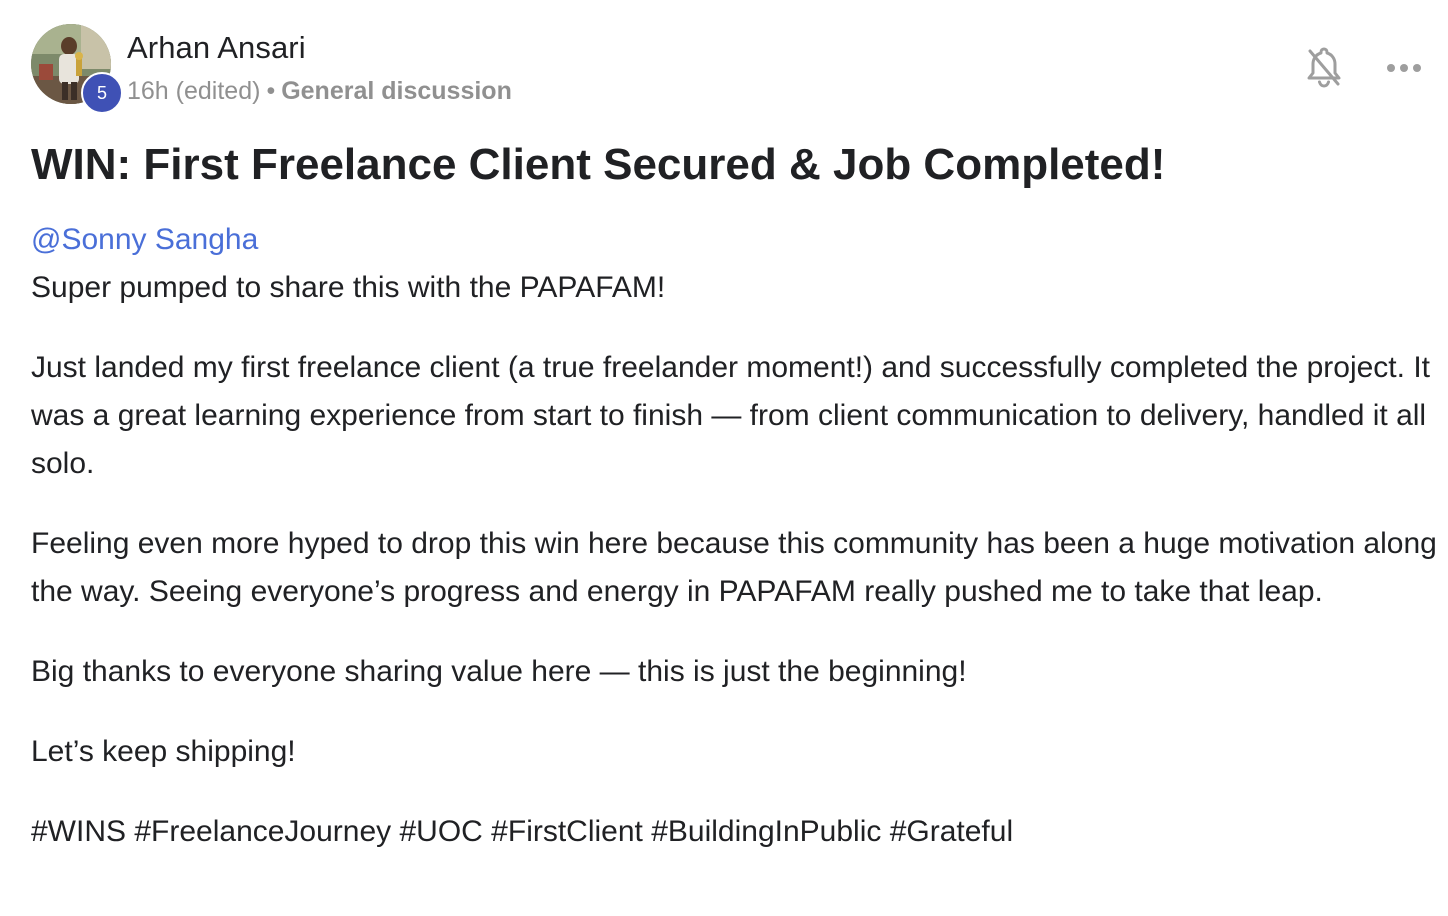  What do you see at coordinates (216, 48) in the screenshot?
I see `author-name: Arhan Ansari` at bounding box center [216, 48].